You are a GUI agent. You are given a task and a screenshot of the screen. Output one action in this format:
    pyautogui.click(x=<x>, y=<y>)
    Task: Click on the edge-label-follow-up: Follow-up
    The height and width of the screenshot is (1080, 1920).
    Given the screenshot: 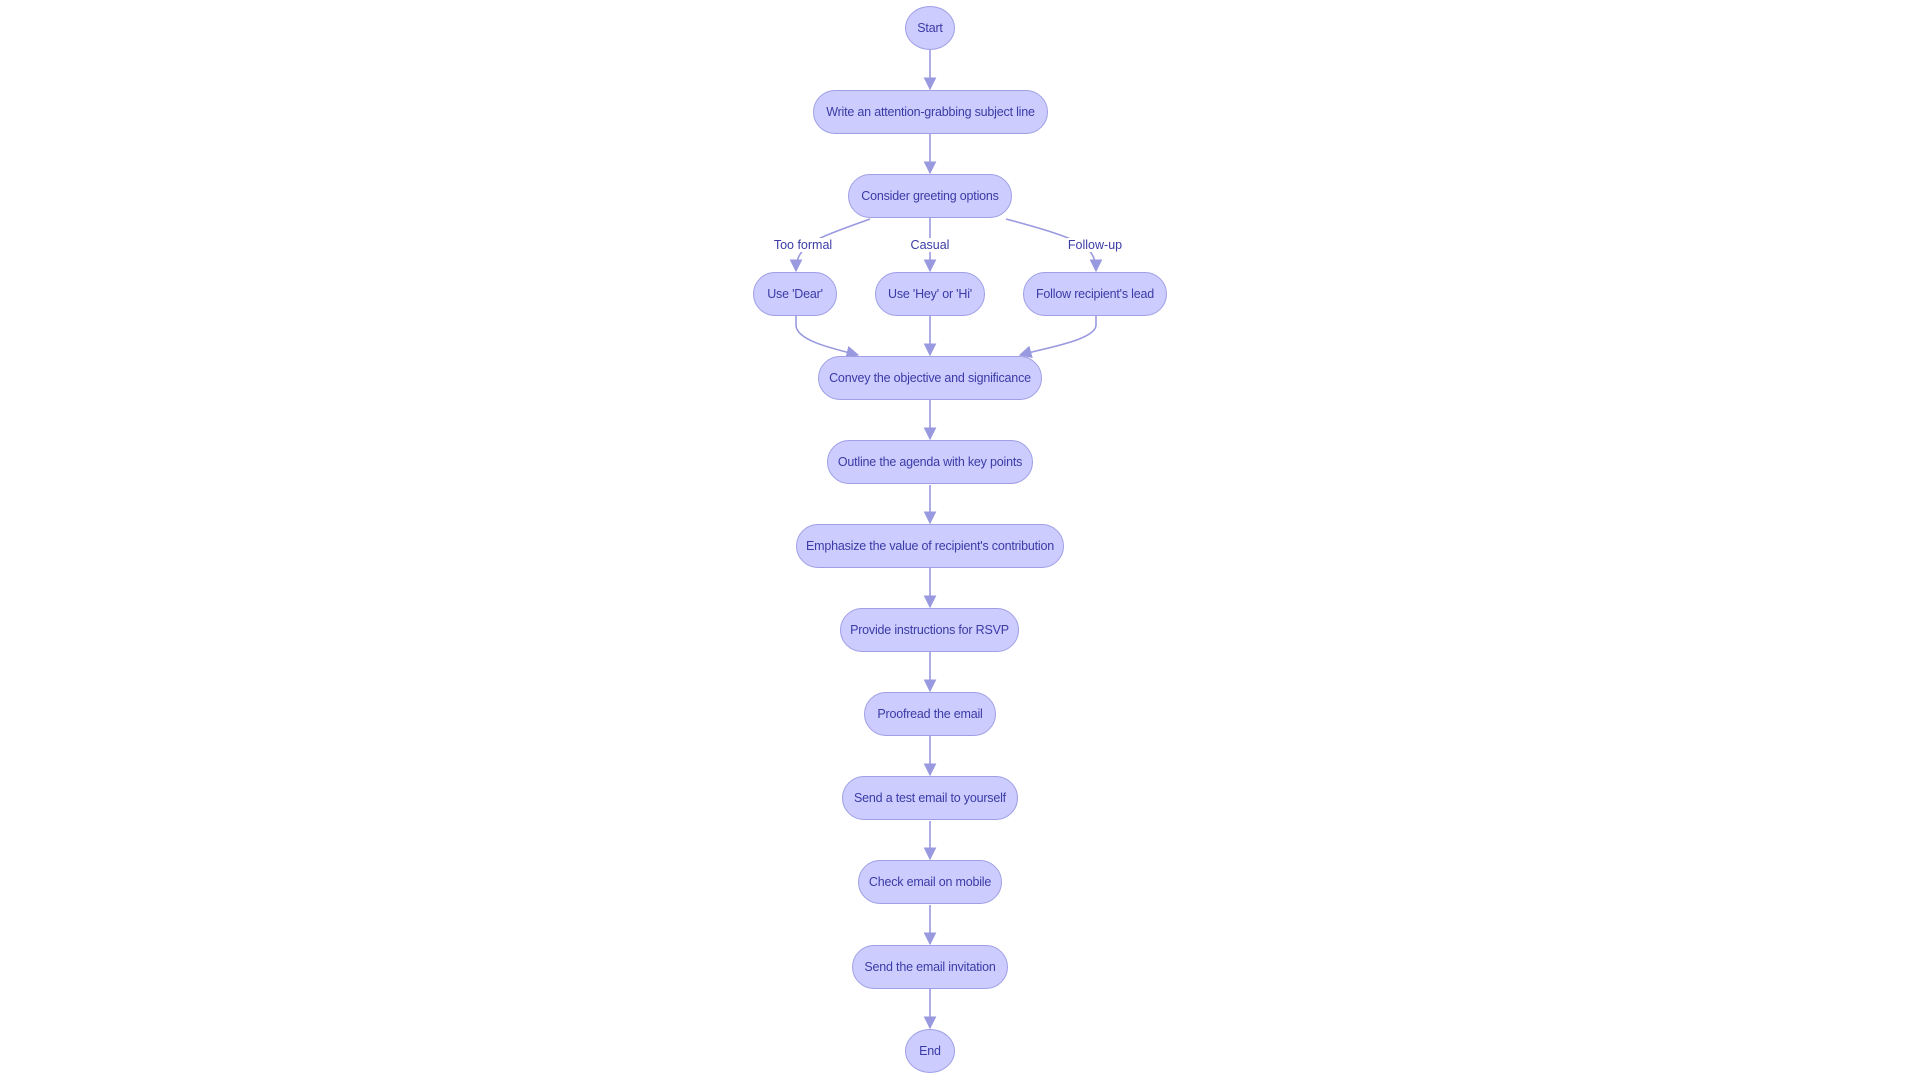 What is the action you would take?
    pyautogui.click(x=1095, y=245)
    